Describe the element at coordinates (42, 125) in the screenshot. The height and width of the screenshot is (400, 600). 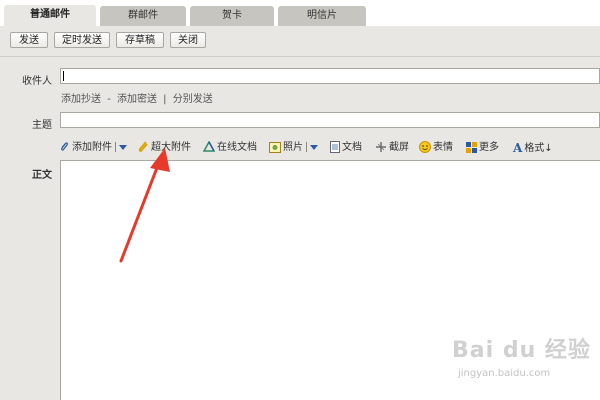
I see `subject-label: 主题` at that location.